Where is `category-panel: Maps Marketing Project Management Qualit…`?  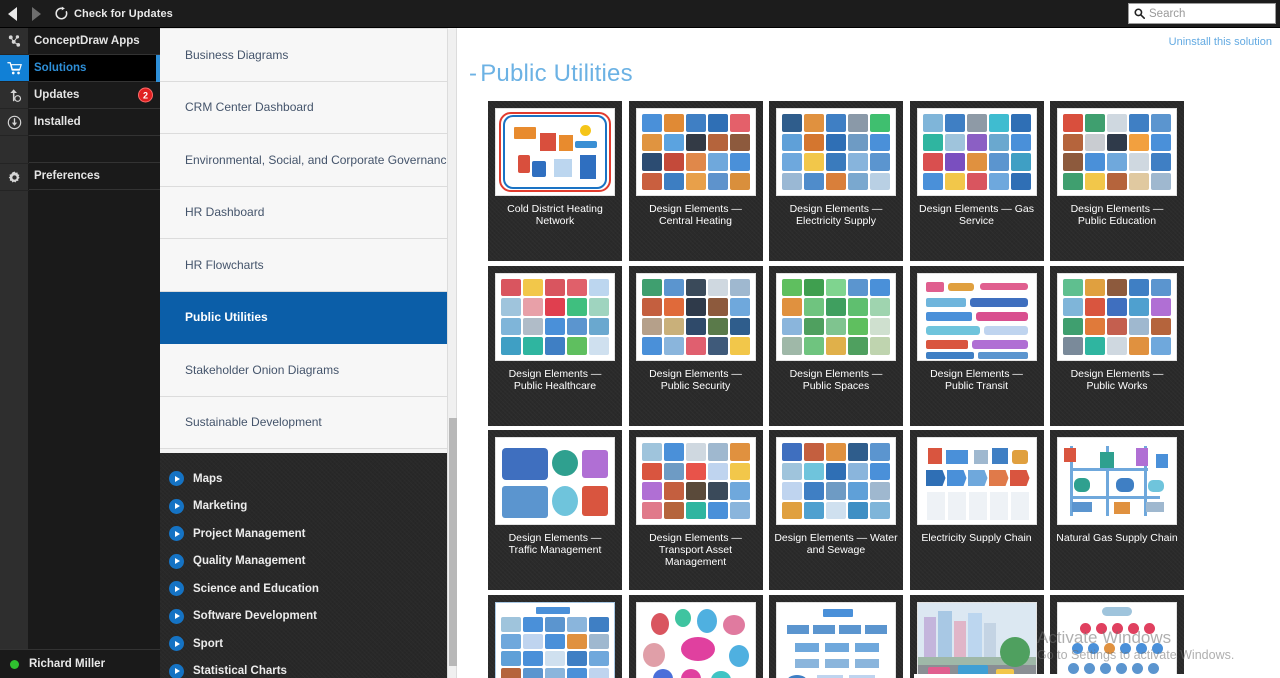
category-panel: Maps Marketing Project Management Qualit… is located at coordinates (304, 565).